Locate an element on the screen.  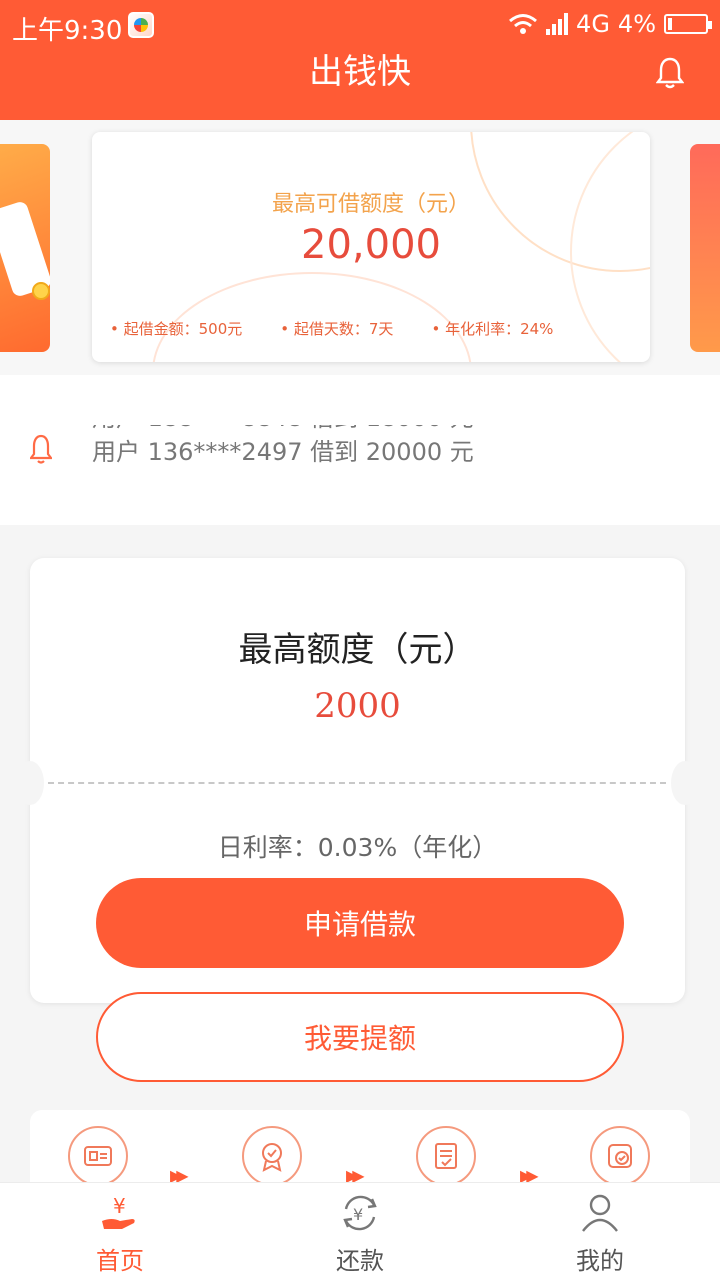
banner-amount: 20,000 is located at coordinates (371, 245).